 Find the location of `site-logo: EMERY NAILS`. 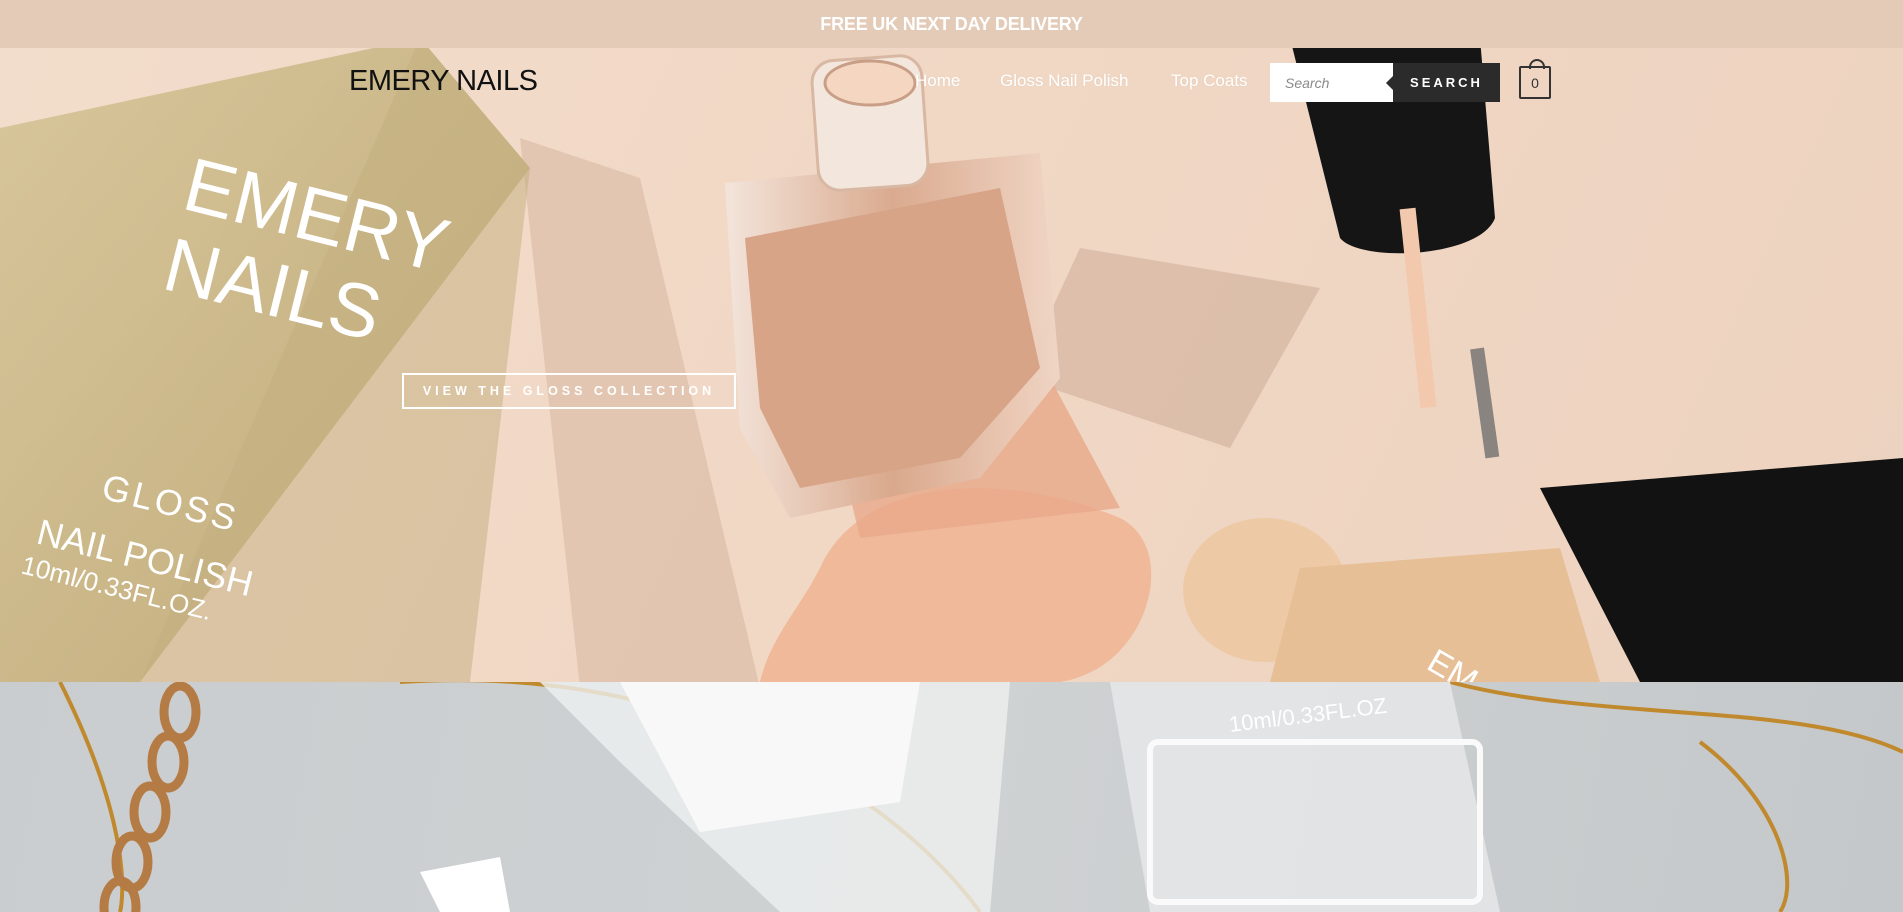

site-logo: EMERY NAILS is located at coordinates (443, 81).